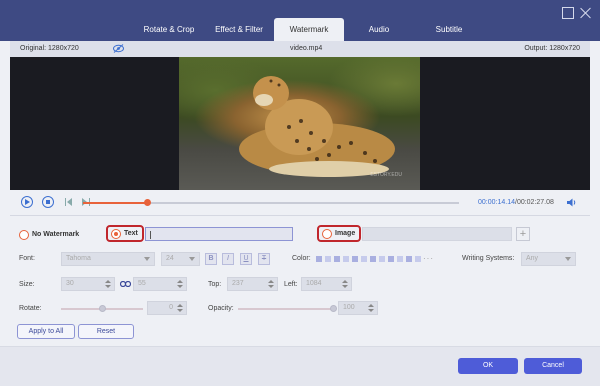 This screenshot has height=386, width=600. I want to click on font-size-select: 24, so click(180, 259).